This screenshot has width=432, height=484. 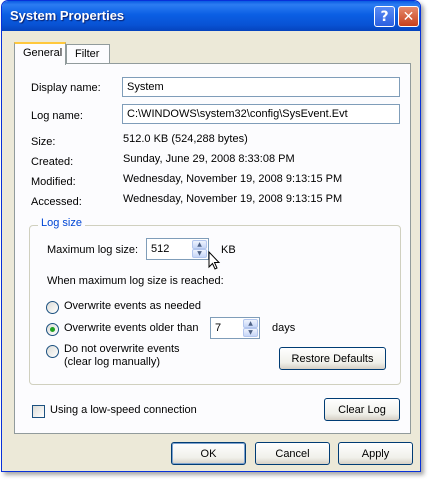 I want to click on log-name-field: C:\WINDOWS\system32\config\SysEvent.Evt, so click(x=261, y=114).